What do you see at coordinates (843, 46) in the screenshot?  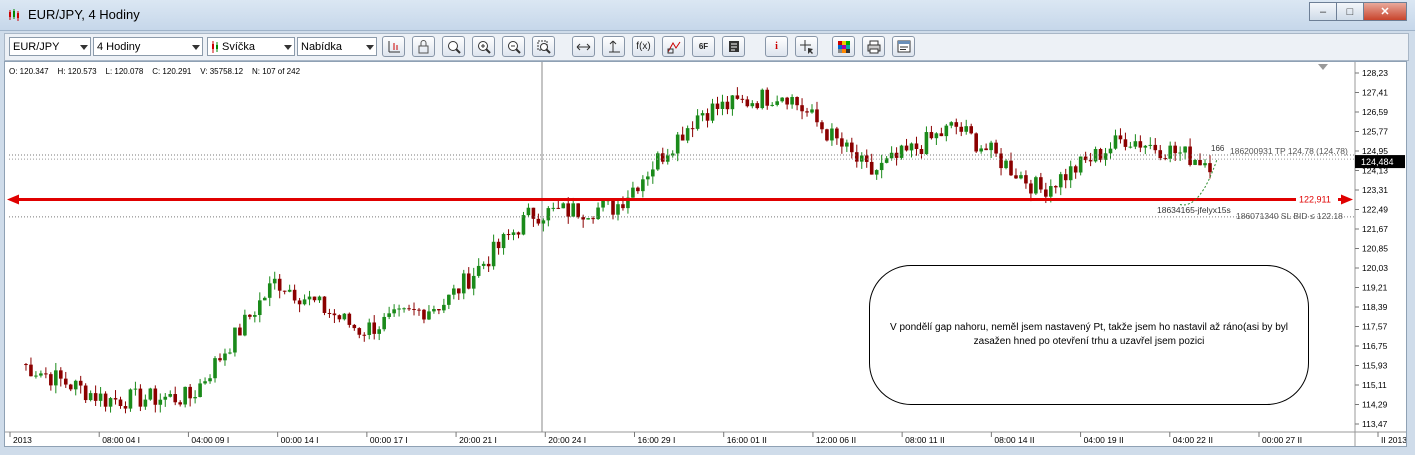 I see `chart-colors-button` at bounding box center [843, 46].